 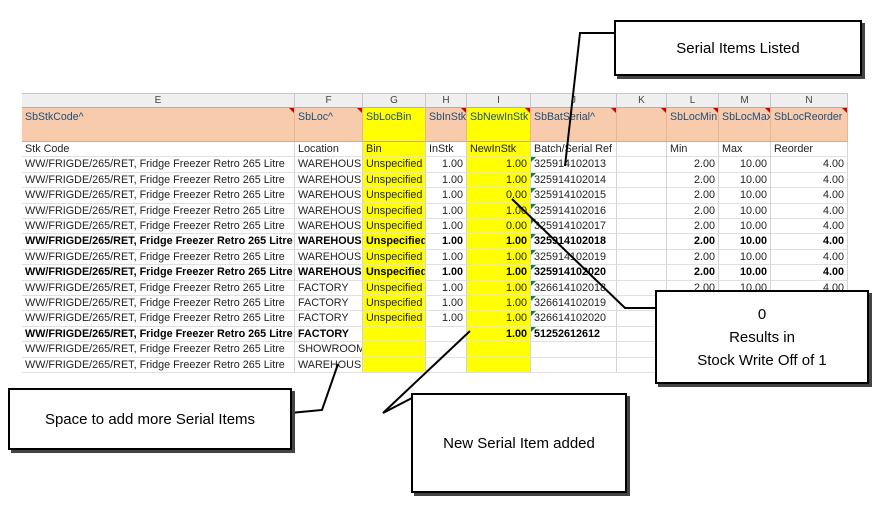 What do you see at coordinates (158, 150) in the screenshot?
I see `header-cell: Stk Code` at bounding box center [158, 150].